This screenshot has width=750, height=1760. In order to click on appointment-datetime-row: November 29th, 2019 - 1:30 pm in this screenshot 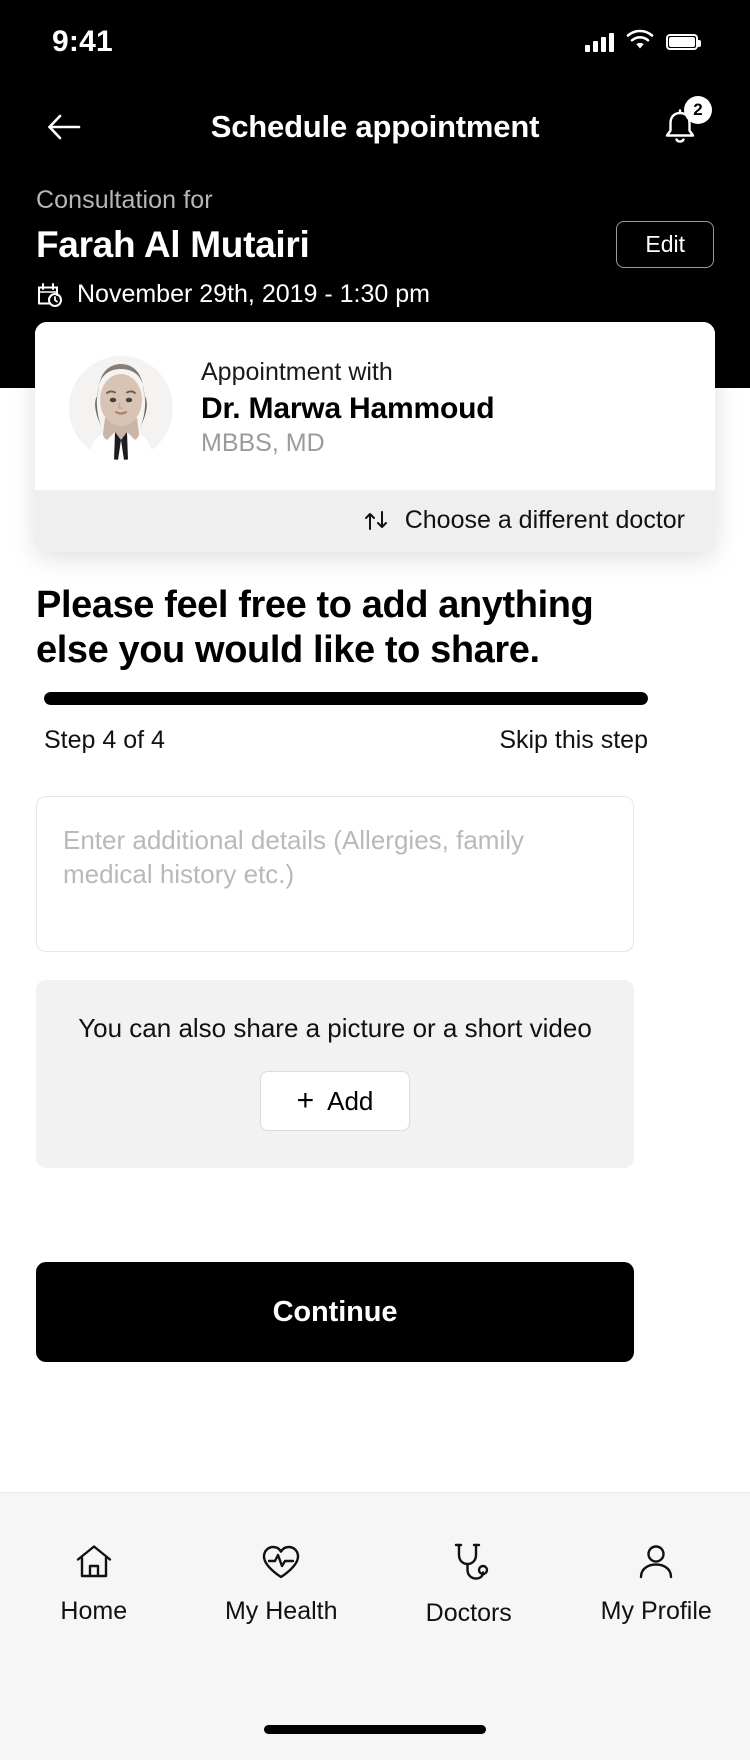, I will do `click(375, 294)`.